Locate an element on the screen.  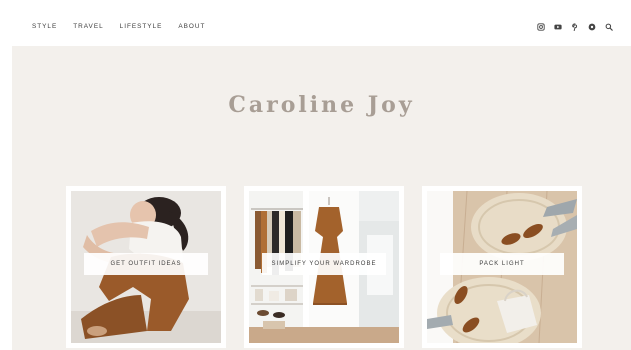
nav-item-travel: TRAVEL is located at coordinates (88, 26).